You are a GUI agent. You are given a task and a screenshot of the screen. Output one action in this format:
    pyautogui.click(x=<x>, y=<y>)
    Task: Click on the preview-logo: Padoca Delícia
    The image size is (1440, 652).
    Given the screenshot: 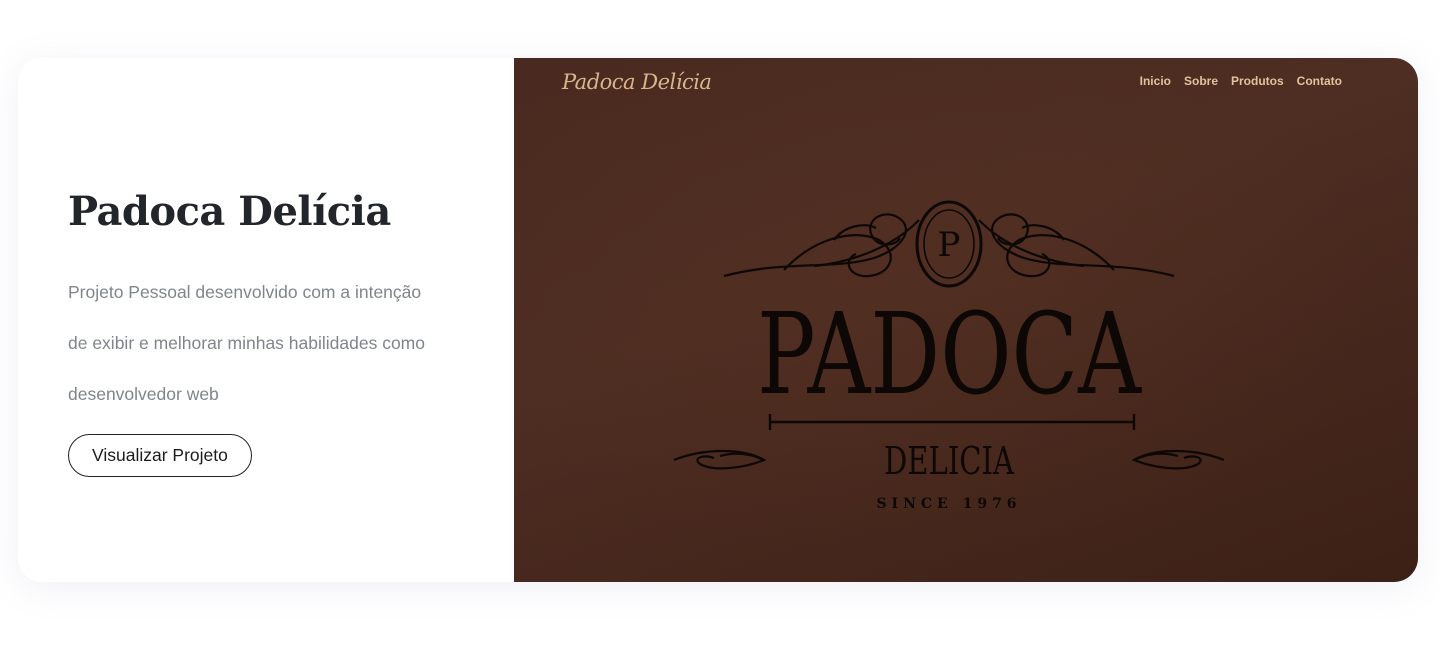 What is the action you would take?
    pyautogui.click(x=637, y=82)
    